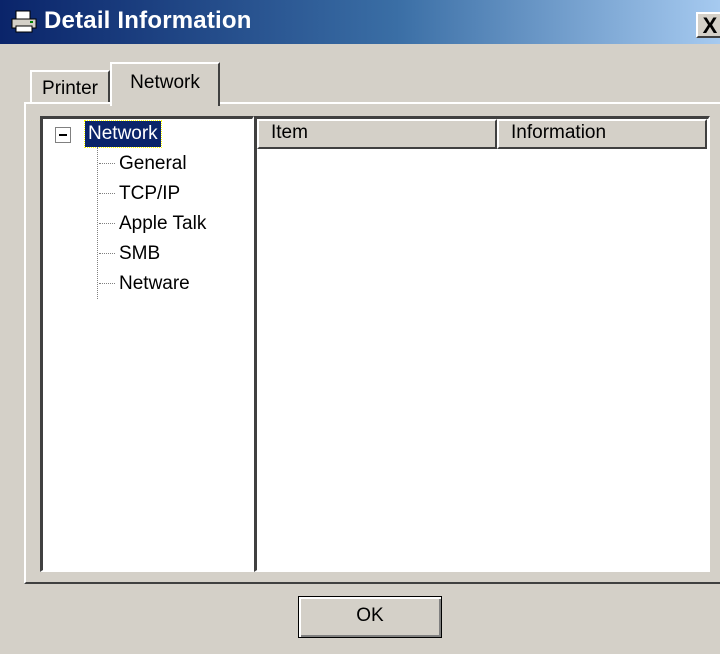 This screenshot has height=654, width=720. What do you see at coordinates (63, 135) in the screenshot?
I see `collapse-icon` at bounding box center [63, 135].